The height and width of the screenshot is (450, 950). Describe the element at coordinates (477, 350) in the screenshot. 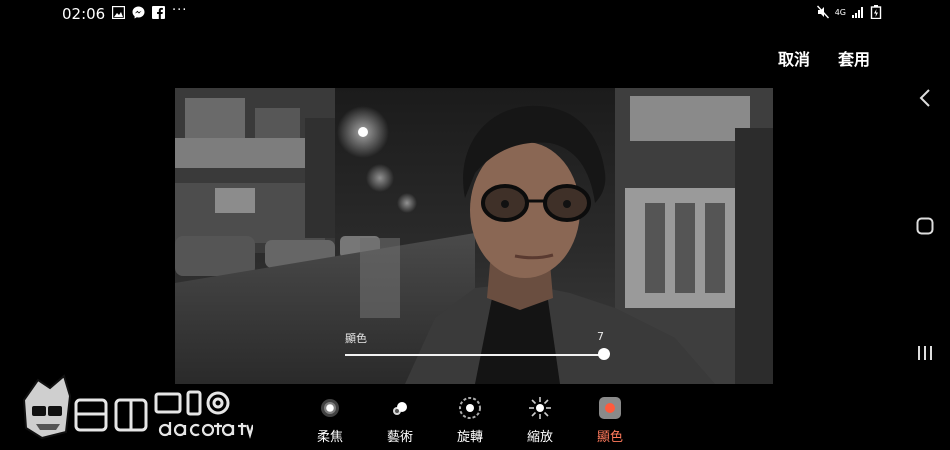

I see `color-point-slider: 顯色 7` at that location.